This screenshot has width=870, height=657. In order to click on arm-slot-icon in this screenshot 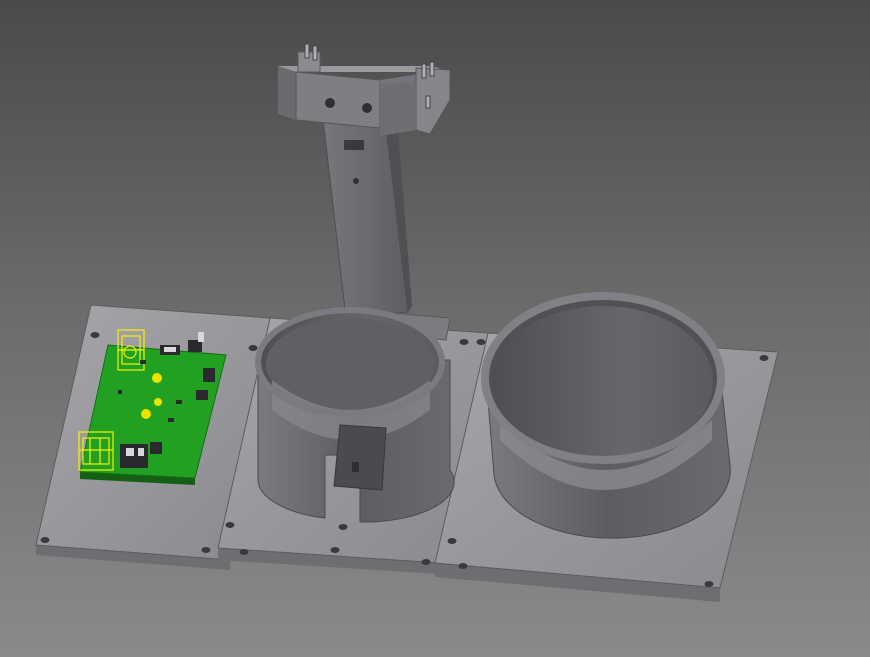, I will do `click(354, 145)`.